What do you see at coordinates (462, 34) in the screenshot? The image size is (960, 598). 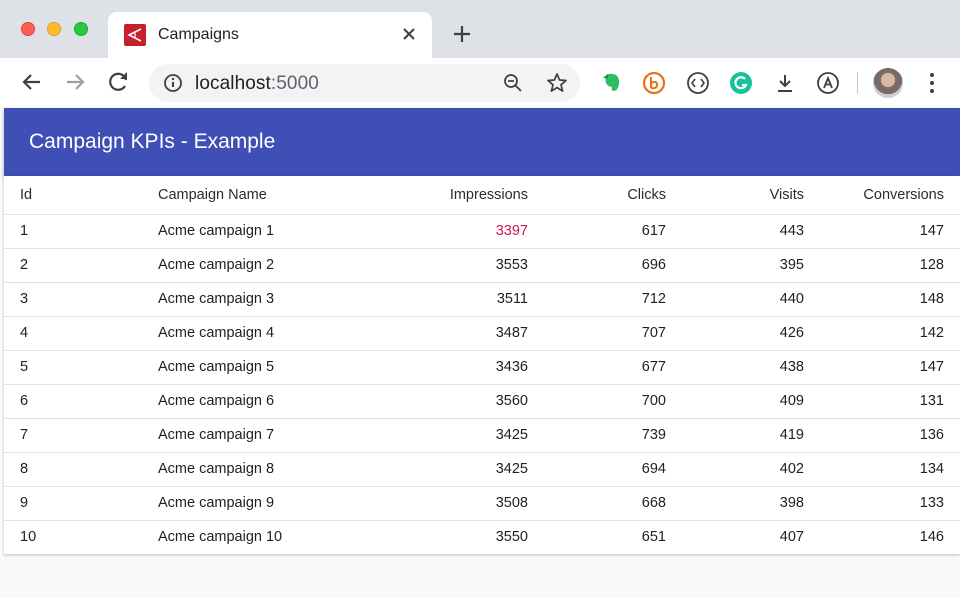 I see `new-tab-icon` at bounding box center [462, 34].